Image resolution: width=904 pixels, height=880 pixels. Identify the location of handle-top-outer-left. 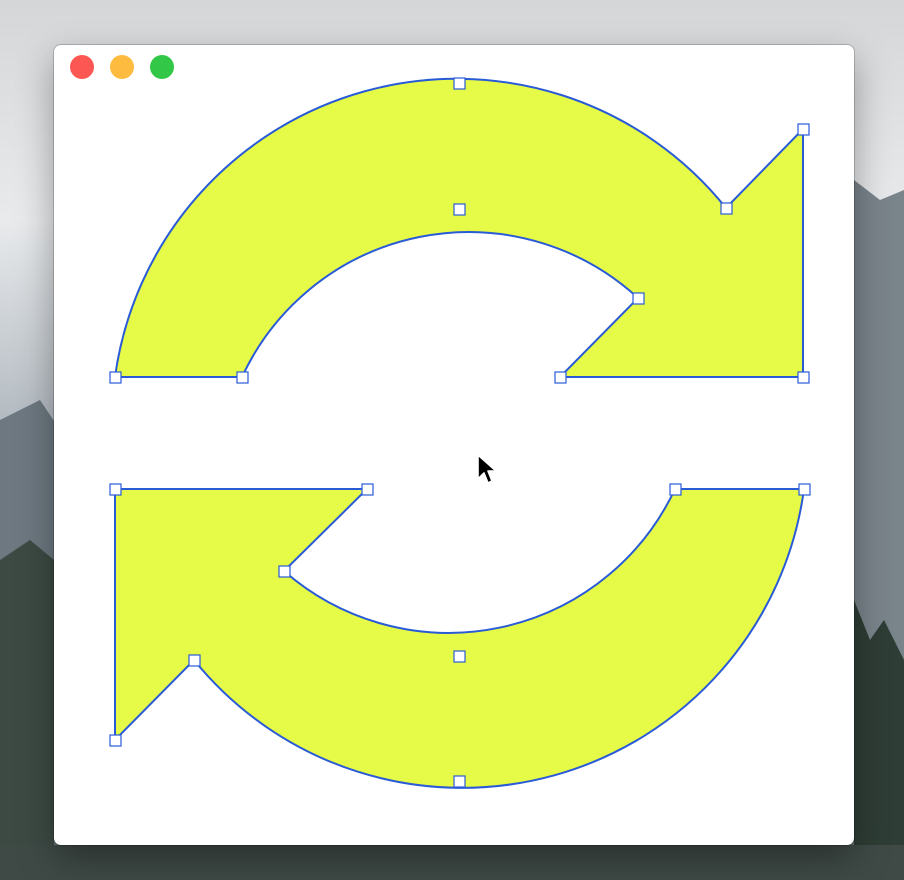
(115, 377).